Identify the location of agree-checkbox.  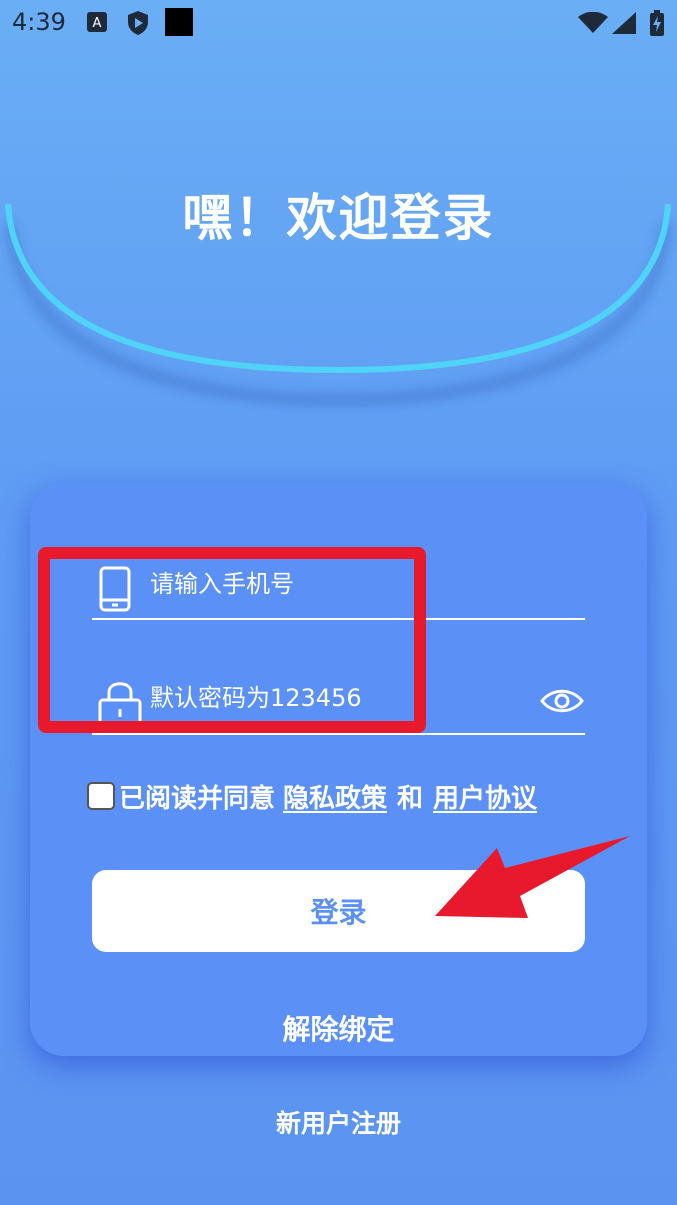
(101, 796).